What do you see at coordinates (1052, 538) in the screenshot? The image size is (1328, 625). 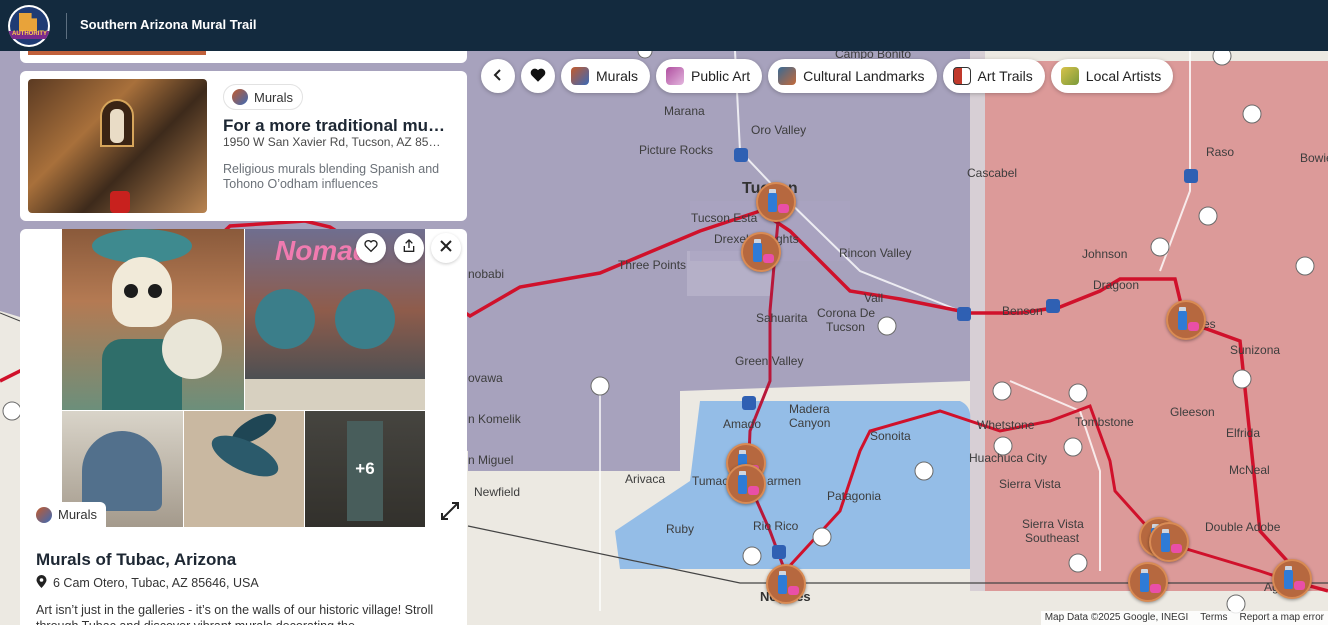 I see `map-label-sierra-vista-se-2: Southeast` at bounding box center [1052, 538].